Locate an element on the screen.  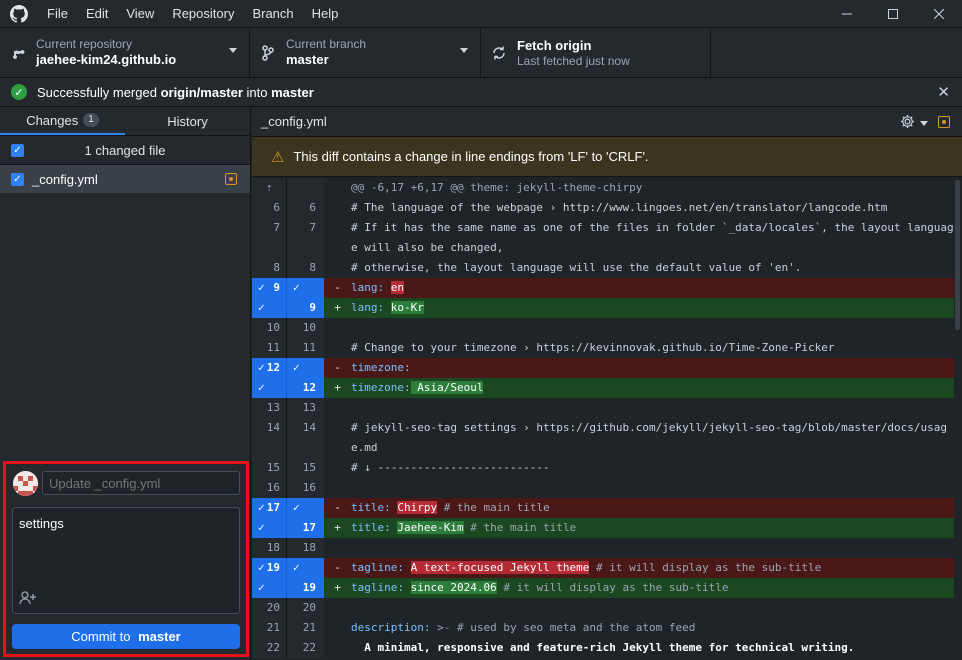
file-list-item: ✓ _config.yml is located at coordinates (125, 179).